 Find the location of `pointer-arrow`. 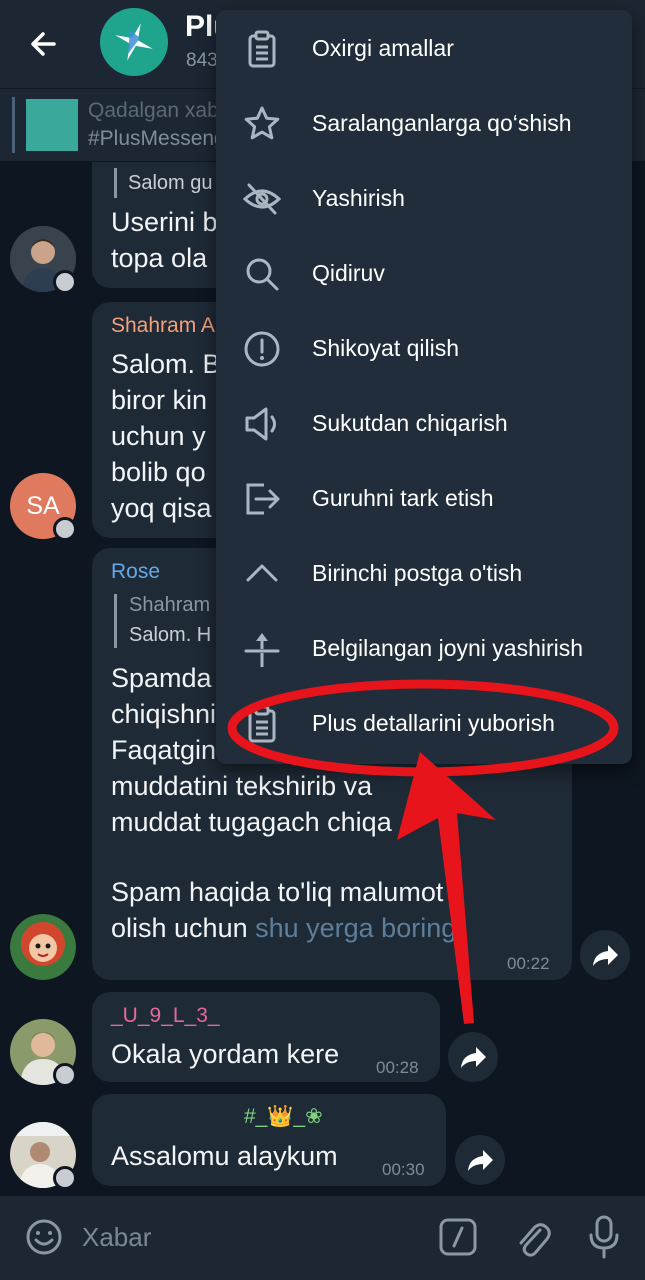

pointer-arrow is located at coordinates (446, 888).